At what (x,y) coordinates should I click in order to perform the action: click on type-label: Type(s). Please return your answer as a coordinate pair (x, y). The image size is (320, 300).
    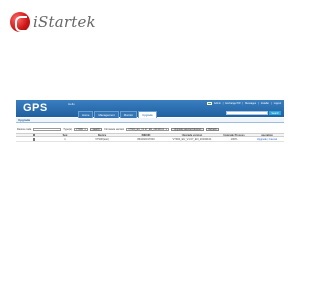
    Looking at the image, I should click on (67, 129).